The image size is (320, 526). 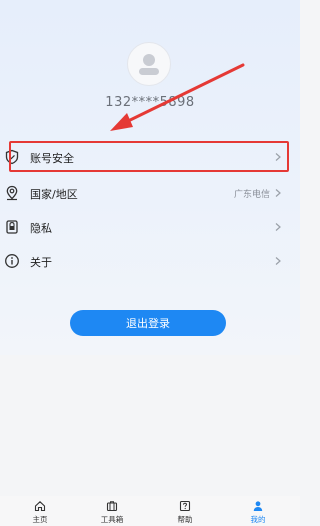 What do you see at coordinates (150, 261) in the screenshot?
I see `menu-item-about: 关于` at bounding box center [150, 261].